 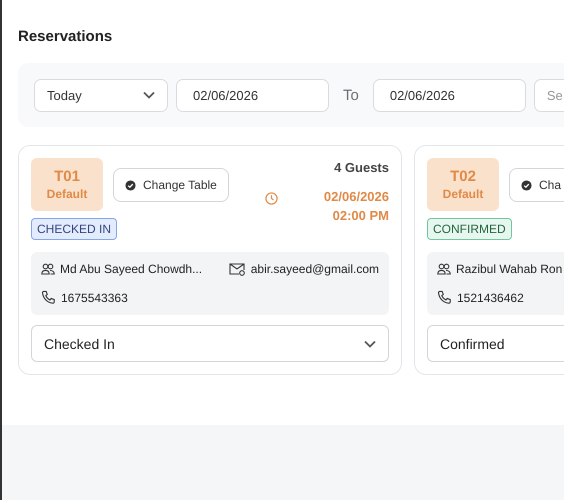 I want to click on change-table-button: Change Table, so click(x=171, y=185).